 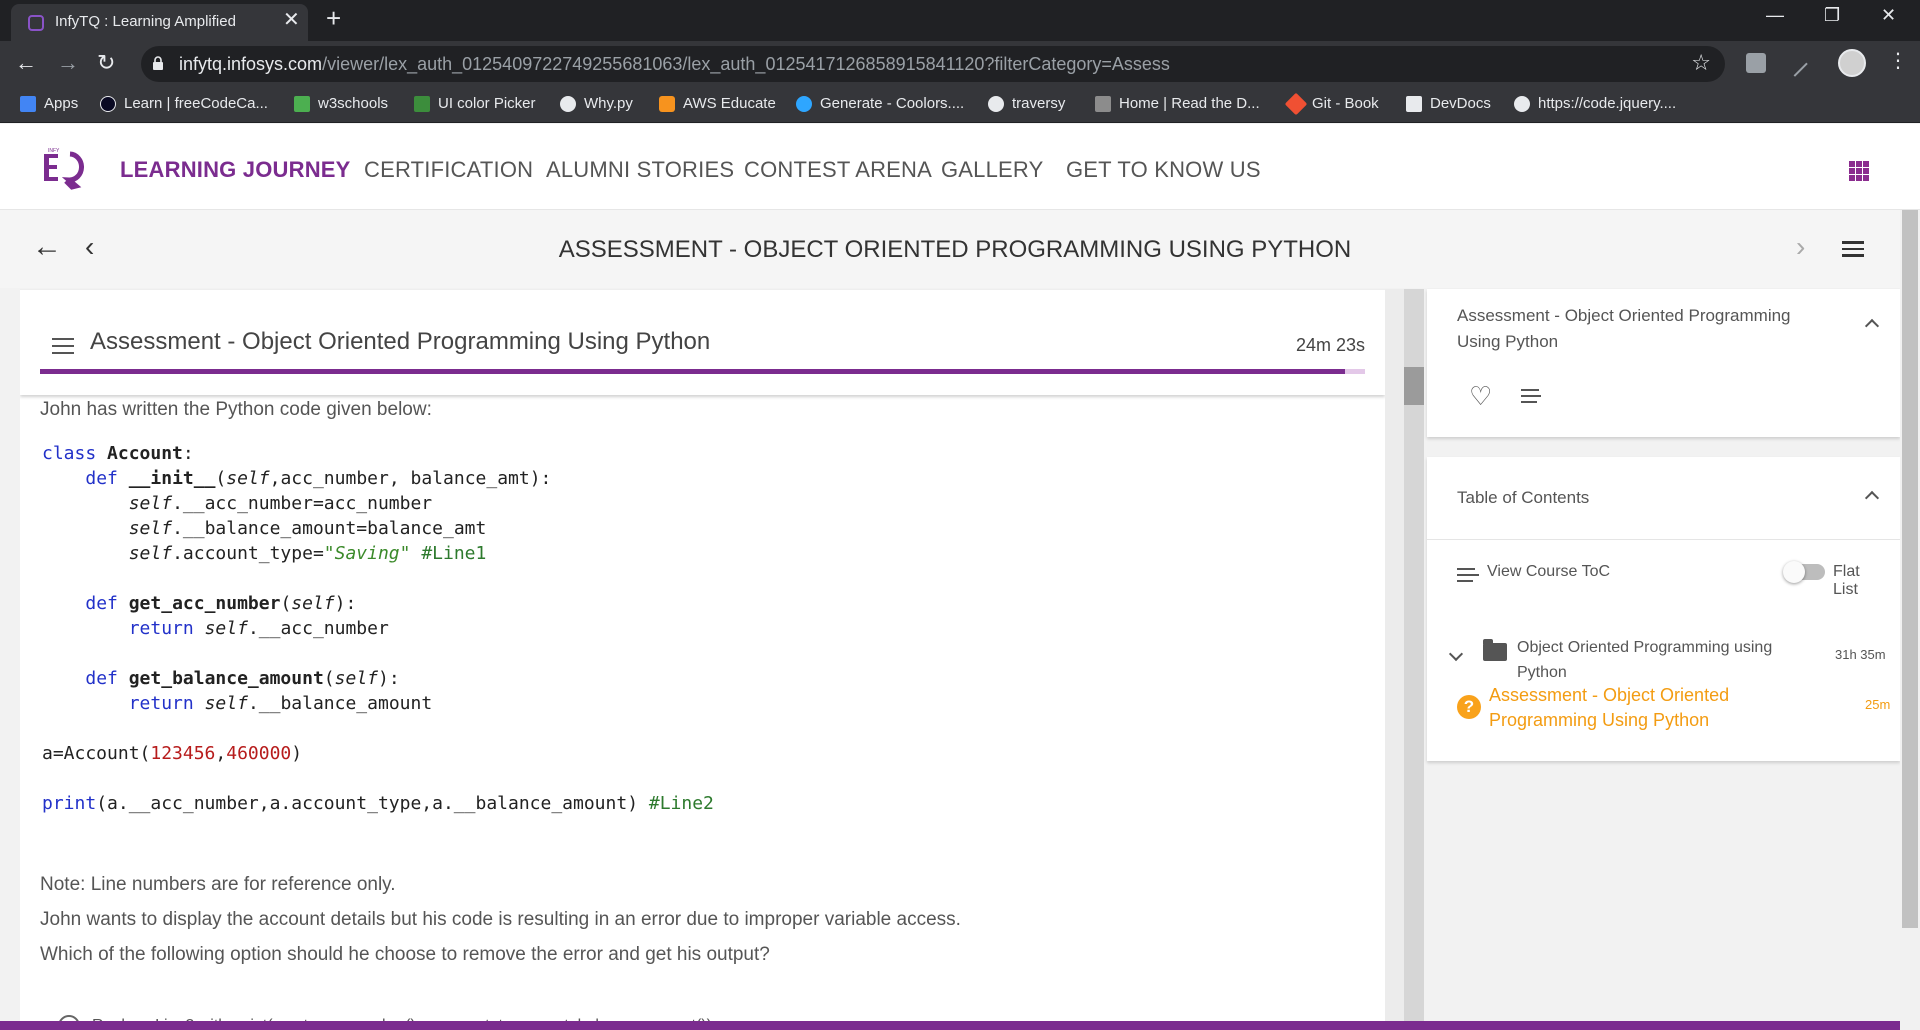 I want to click on freecodecamp-icon, so click(x=108, y=103).